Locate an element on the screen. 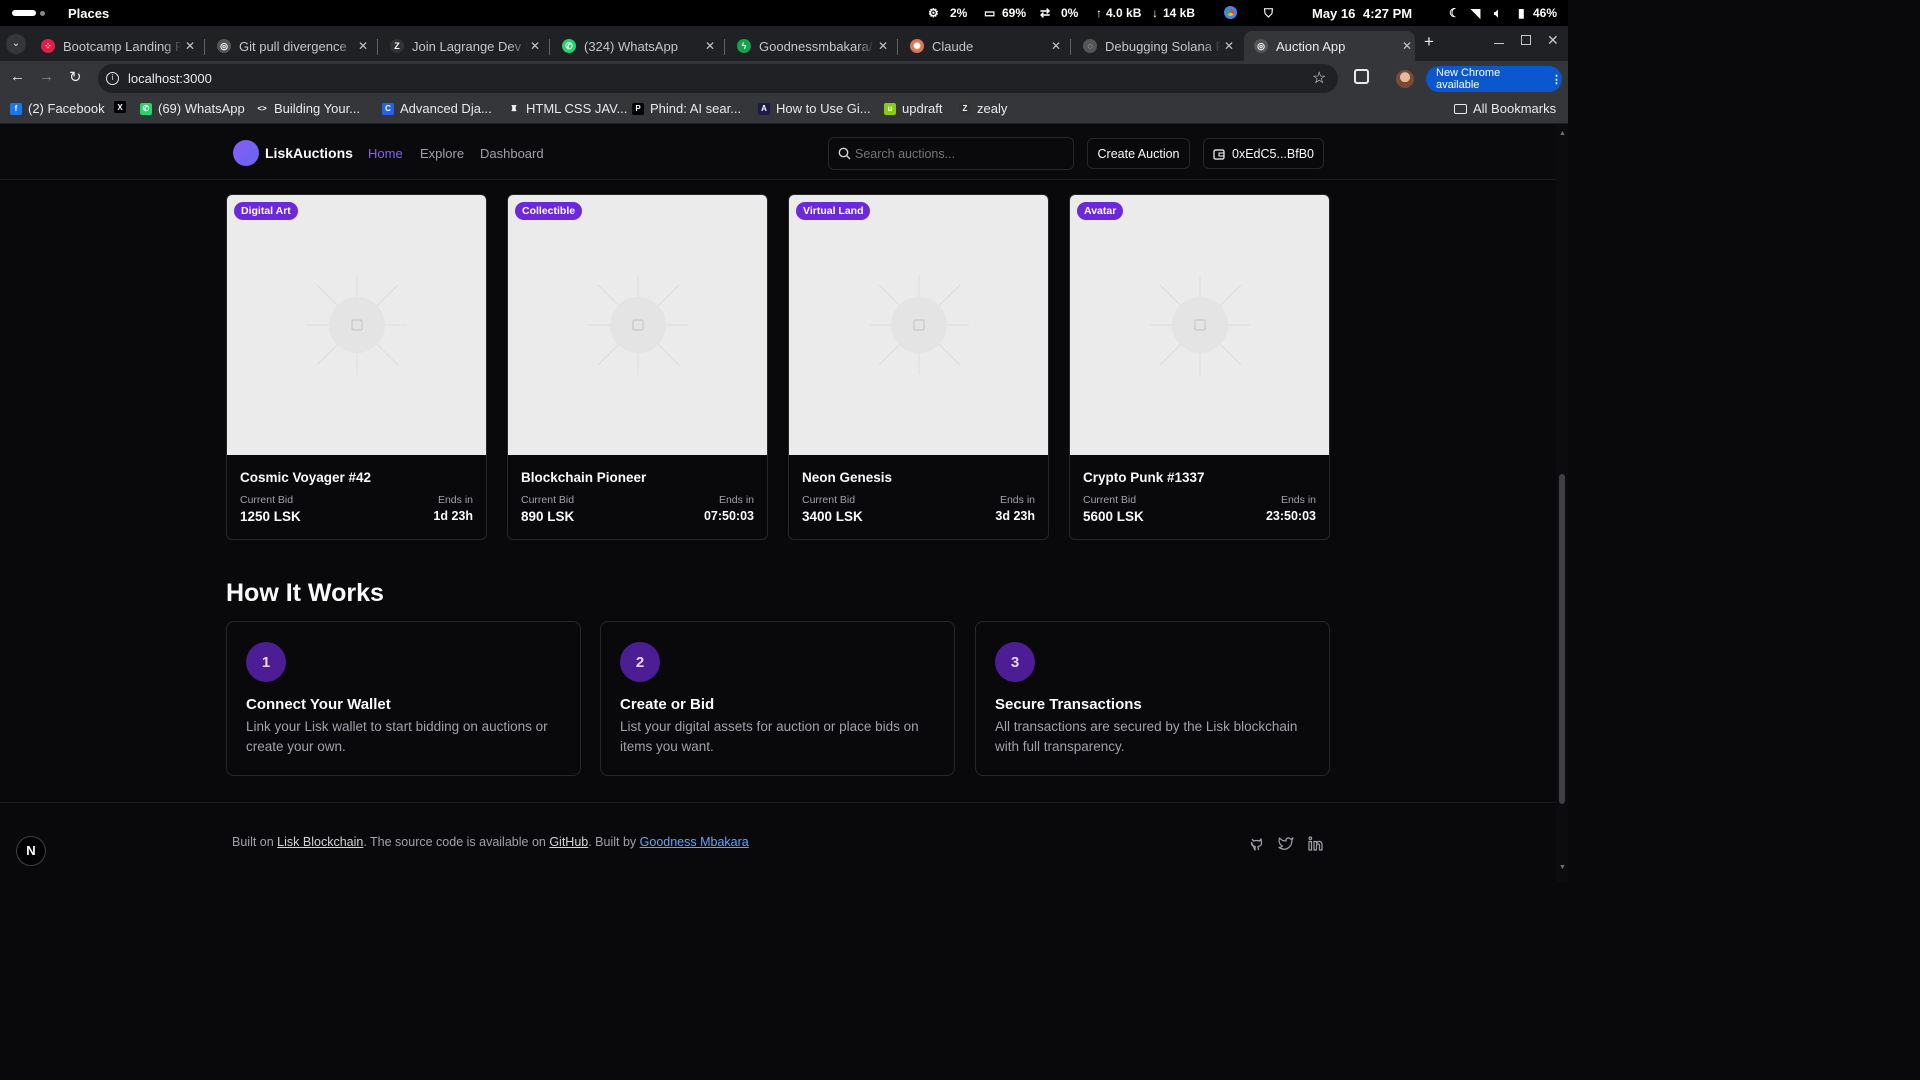  tab-favicon-icon: ⁘ is located at coordinates (48, 46).